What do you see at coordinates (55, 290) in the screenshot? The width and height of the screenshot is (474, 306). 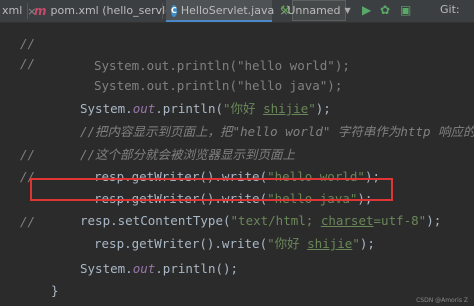 I see `code-text: }` at bounding box center [55, 290].